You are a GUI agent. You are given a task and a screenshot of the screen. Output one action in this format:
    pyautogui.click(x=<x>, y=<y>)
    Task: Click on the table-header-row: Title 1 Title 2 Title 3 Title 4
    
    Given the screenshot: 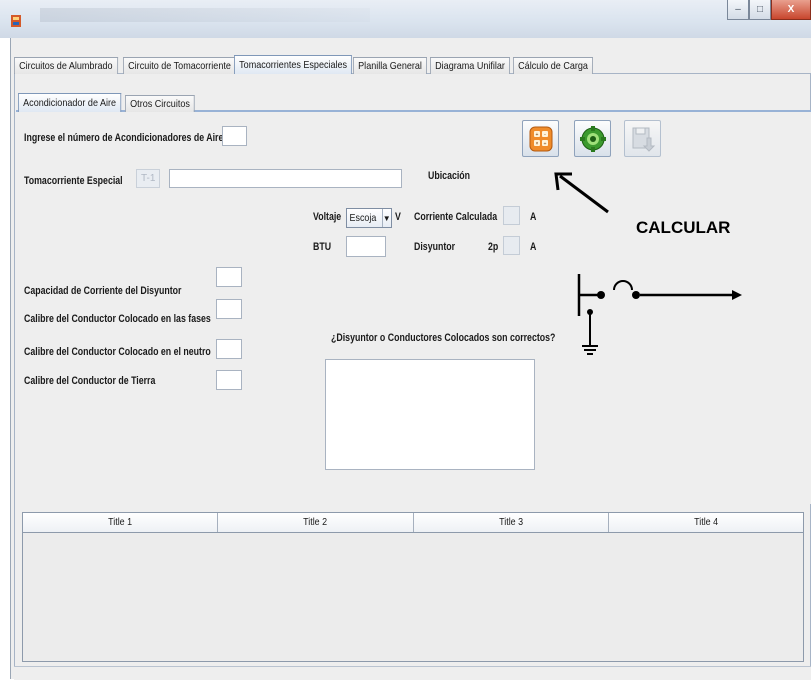 What is the action you would take?
    pyautogui.click(x=413, y=523)
    